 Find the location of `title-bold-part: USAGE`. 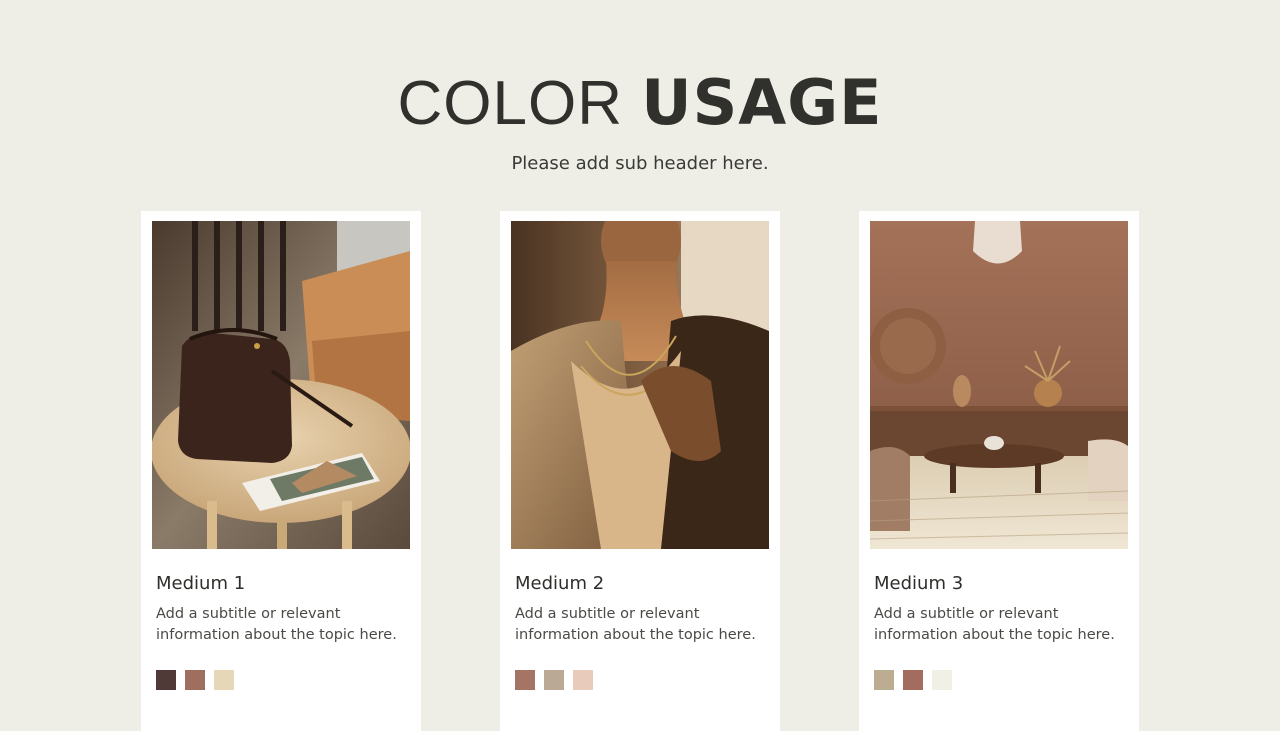

title-bold-part: USAGE is located at coordinates (762, 102).